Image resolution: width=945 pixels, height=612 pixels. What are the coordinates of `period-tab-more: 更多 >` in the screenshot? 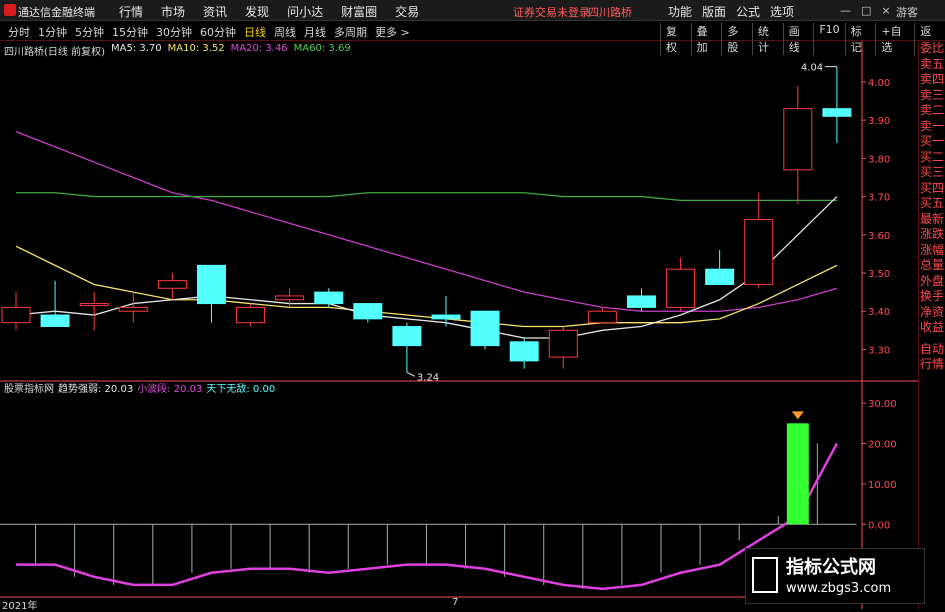 It's located at (392, 32).